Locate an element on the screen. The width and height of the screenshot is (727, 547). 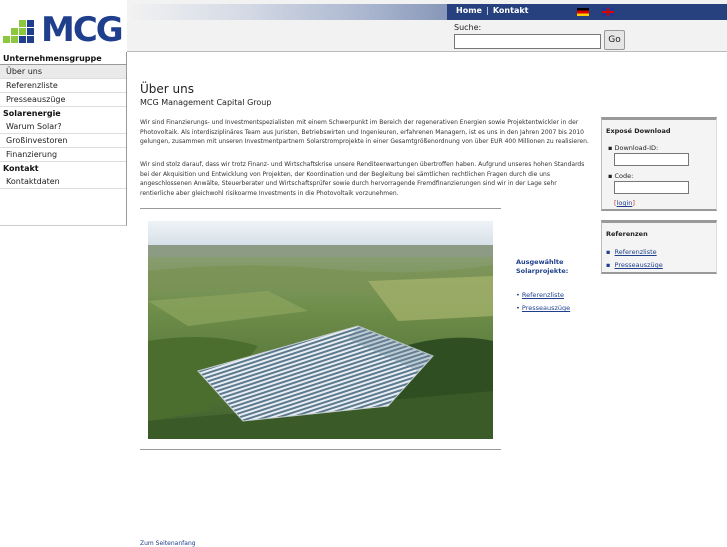
ref-link-referenzliste: ▪ Referenzliste is located at coordinates (631, 252).